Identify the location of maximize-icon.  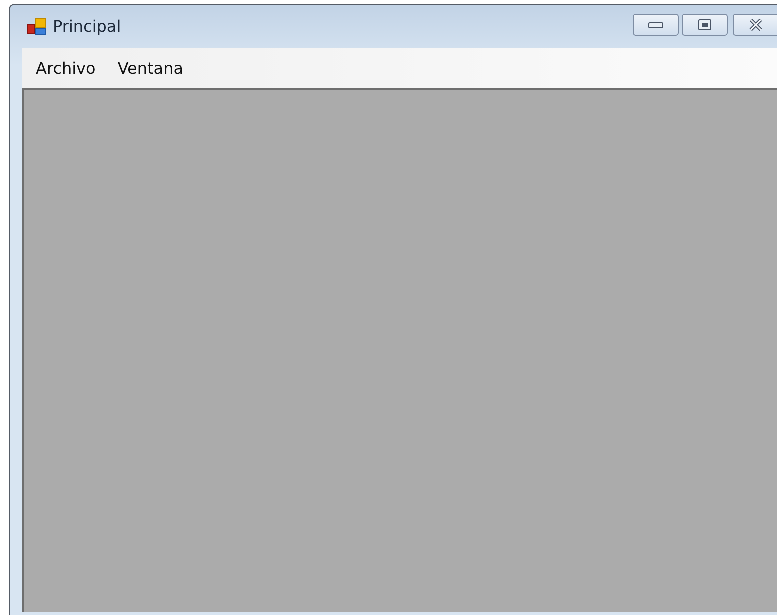
(705, 24).